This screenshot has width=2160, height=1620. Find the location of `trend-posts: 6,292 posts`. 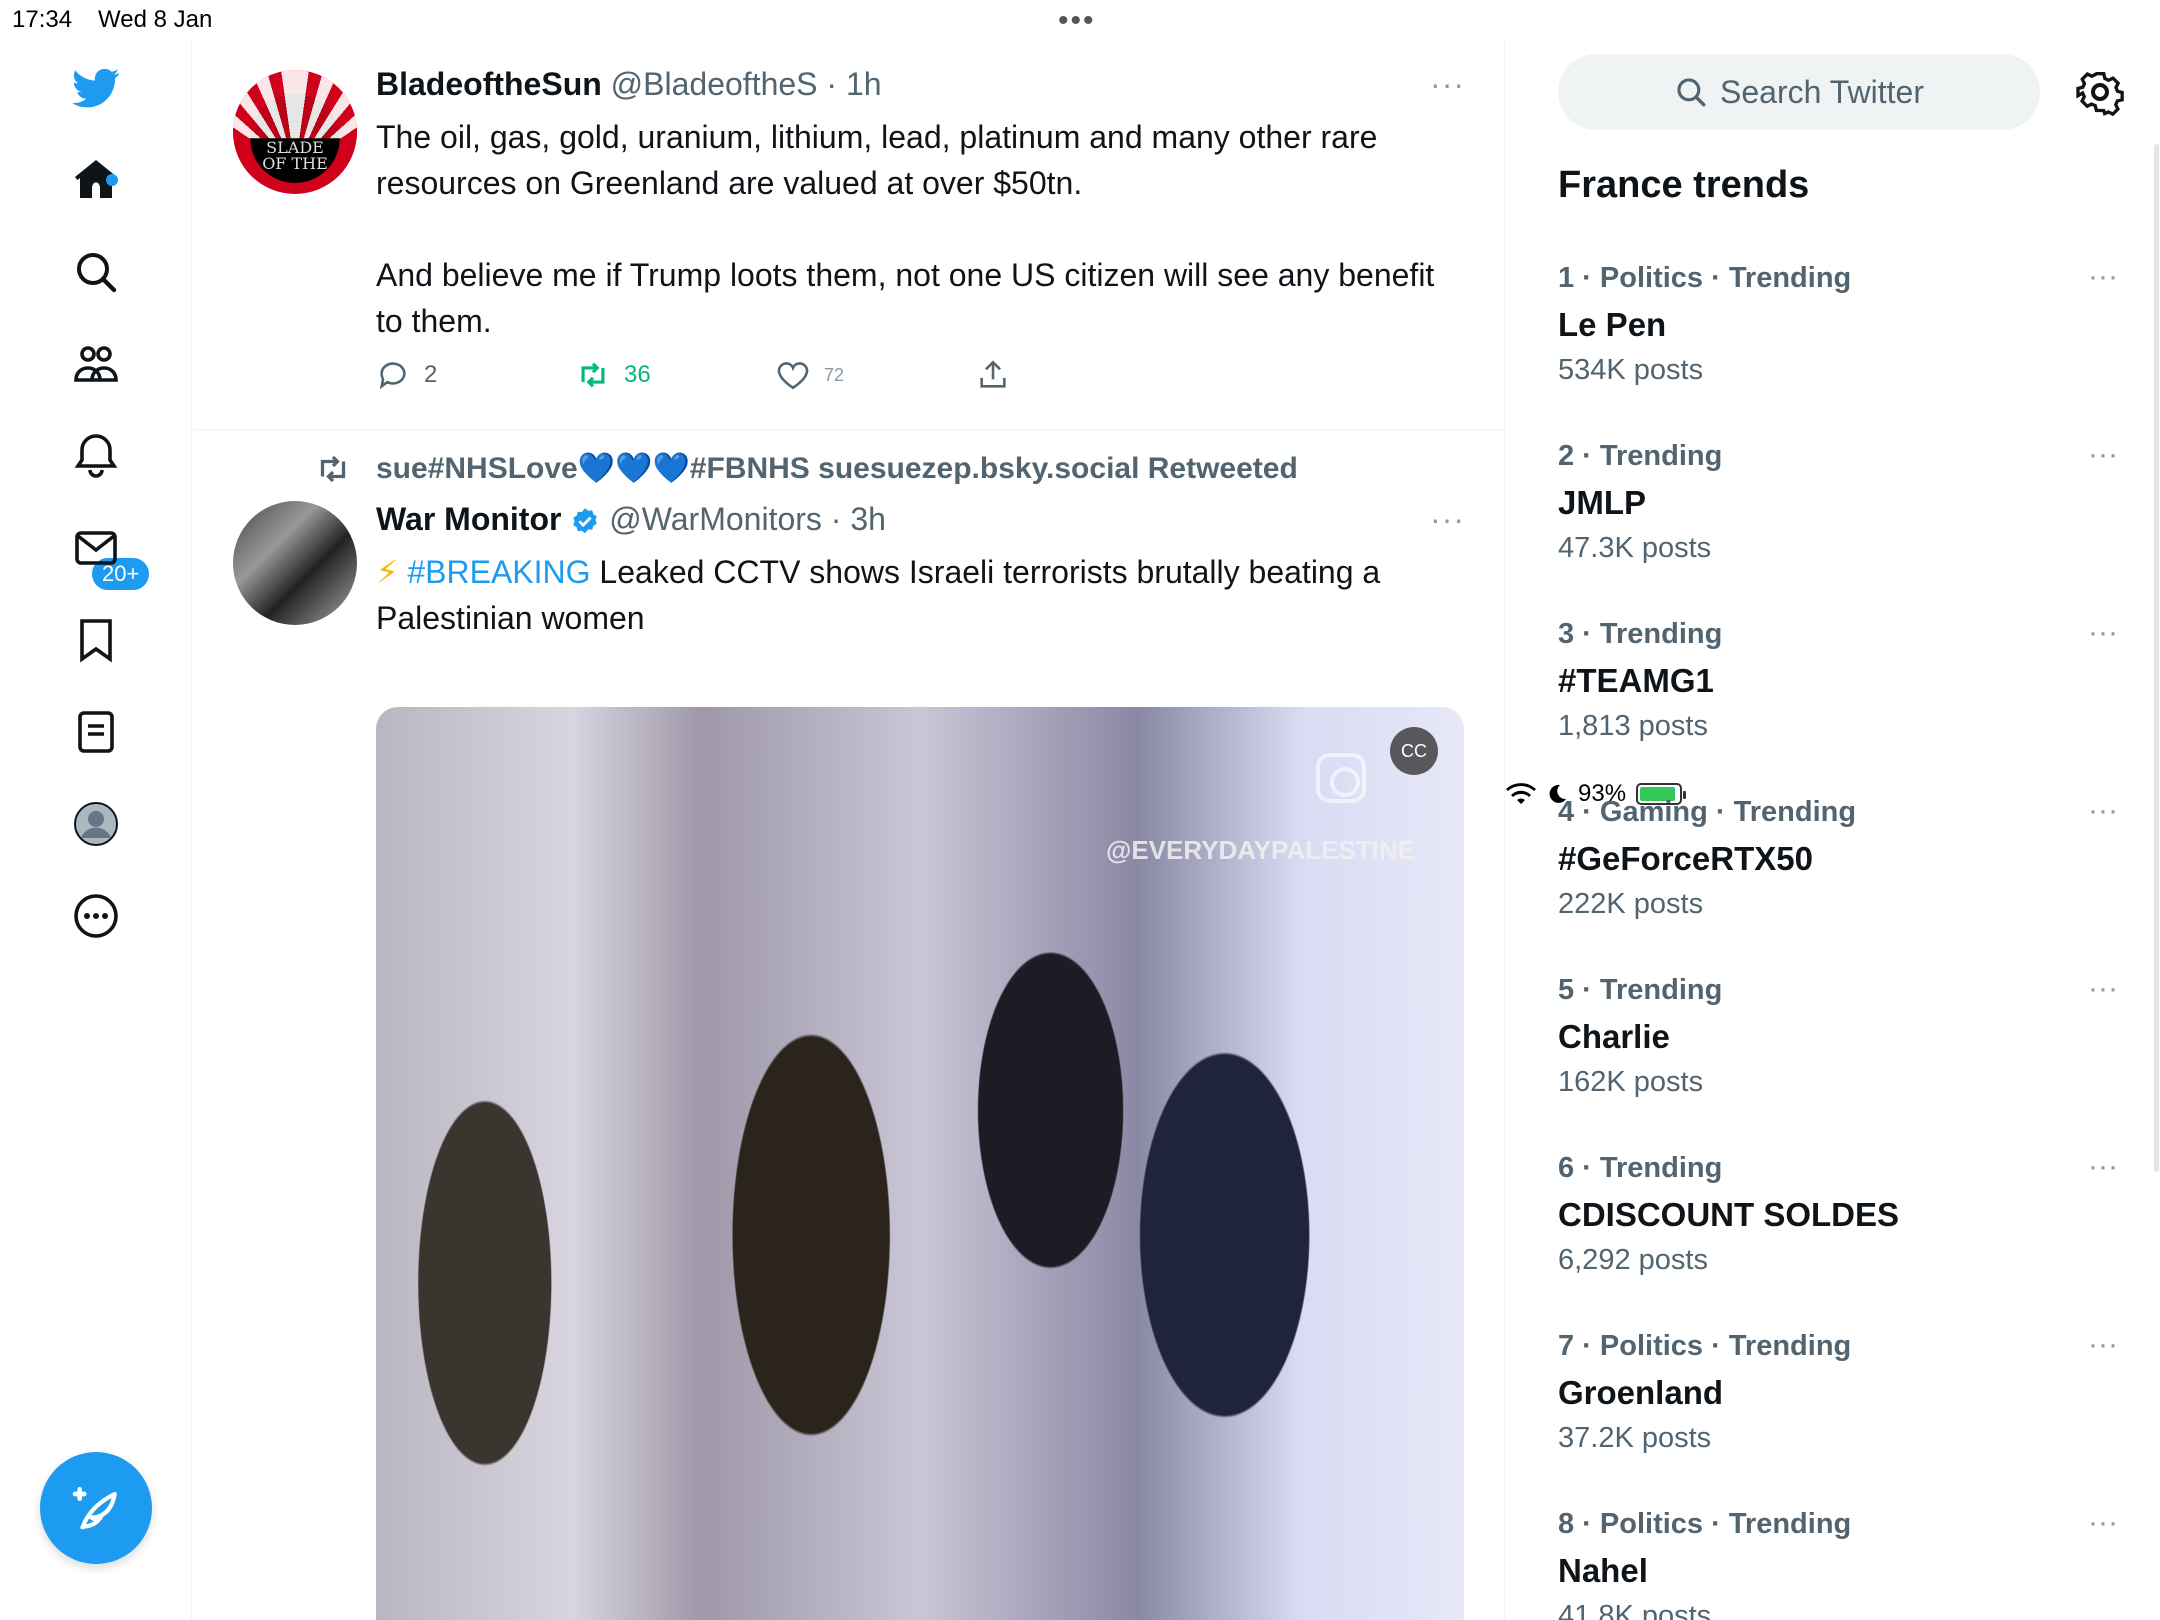

trend-posts: 6,292 posts is located at coordinates (1633, 1260).